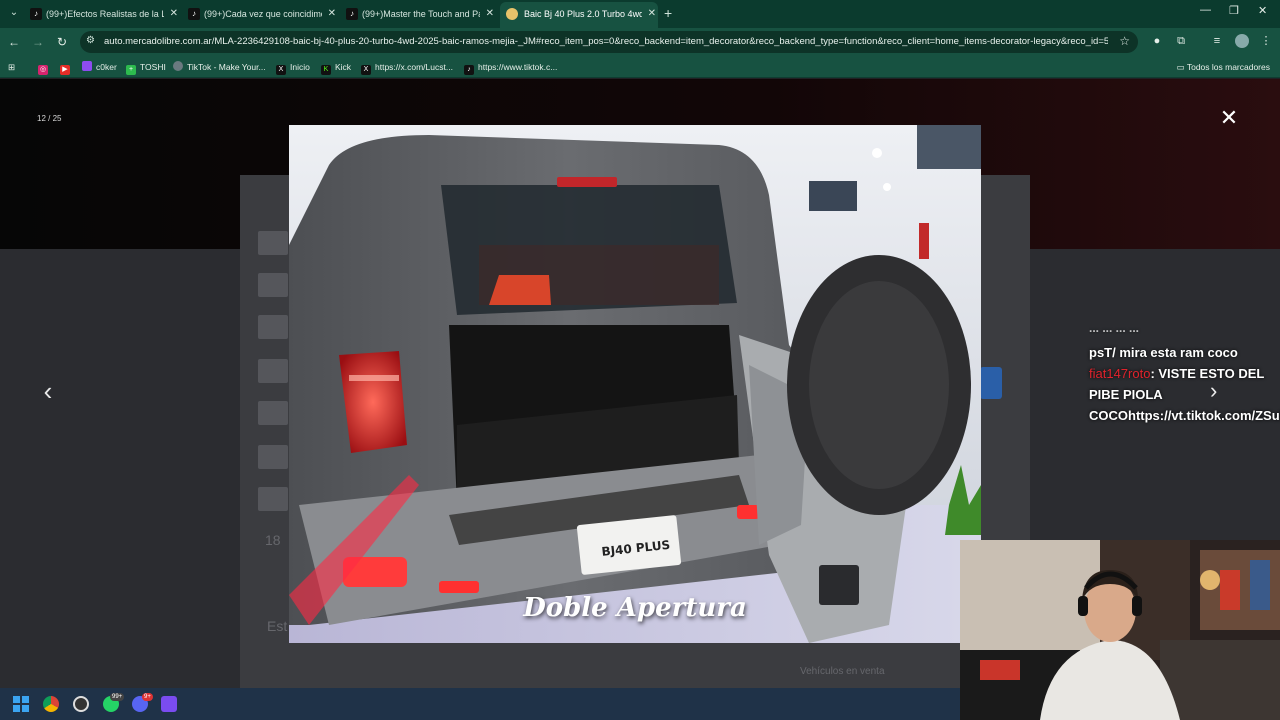 The width and height of the screenshot is (1280, 720). I want to click on vehicles-link: Vehículos en venta, so click(842, 671).